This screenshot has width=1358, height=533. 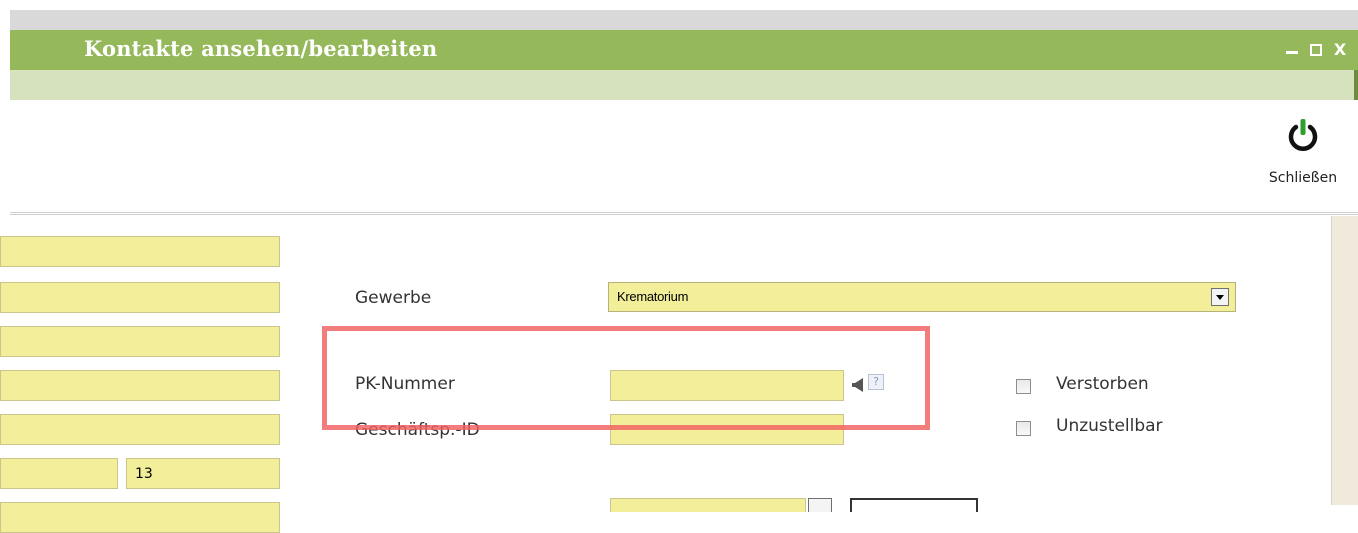 I want to click on vertical-scrollbar, so click(x=1344, y=360).